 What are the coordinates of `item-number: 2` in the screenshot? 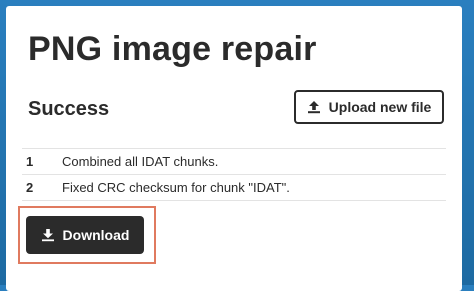 It's located at (30, 187).